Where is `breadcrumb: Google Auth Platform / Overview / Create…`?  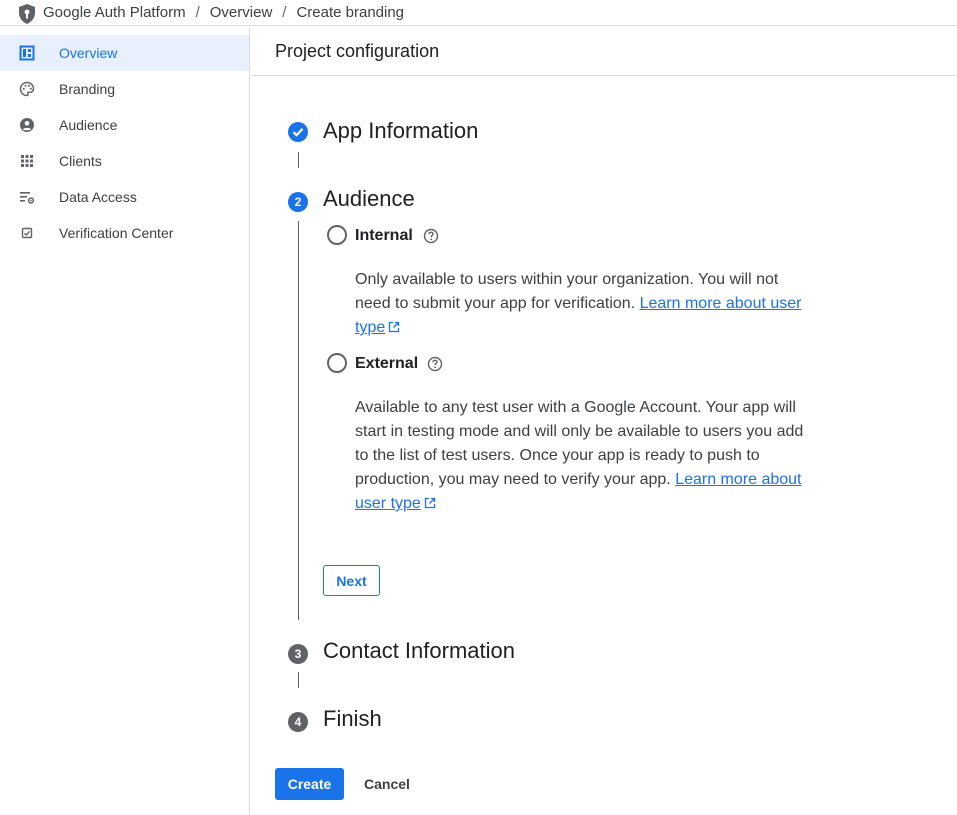 breadcrumb: Google Auth Platform / Overview / Create… is located at coordinates (223, 12).